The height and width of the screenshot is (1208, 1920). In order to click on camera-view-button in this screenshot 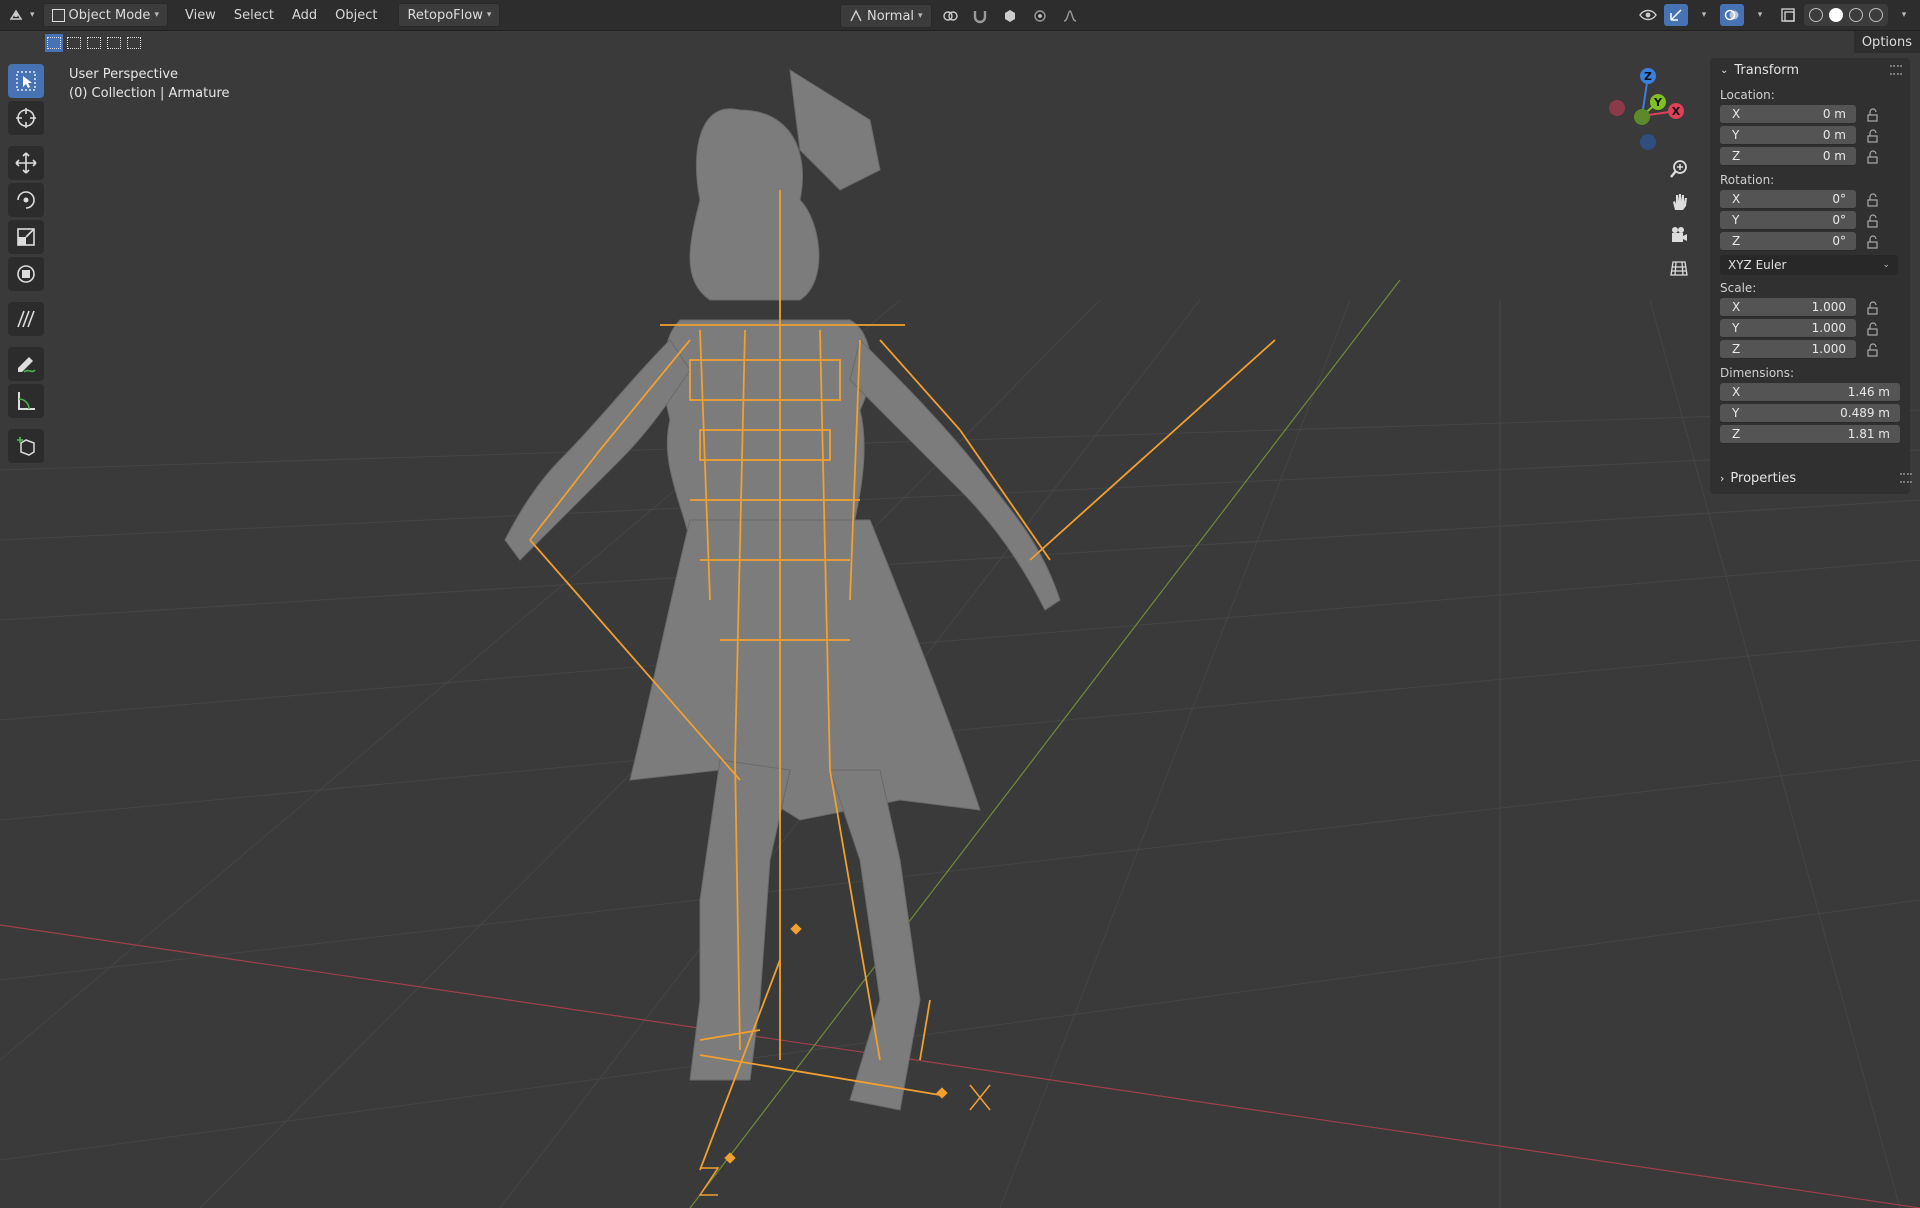, I will do `click(1679, 235)`.